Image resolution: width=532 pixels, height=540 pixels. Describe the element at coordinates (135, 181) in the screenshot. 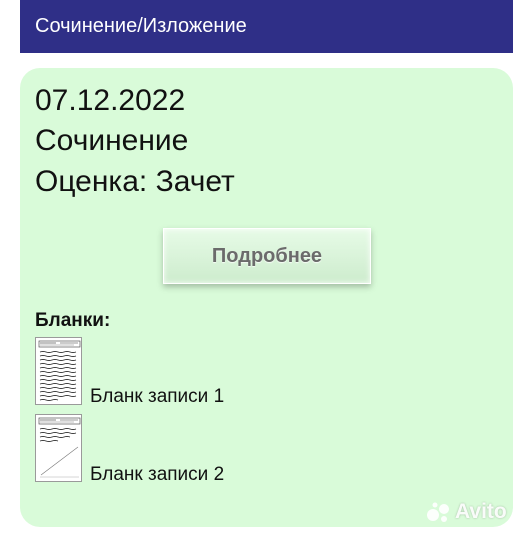

I see `essay-grade: Оценка: Зачет` at that location.